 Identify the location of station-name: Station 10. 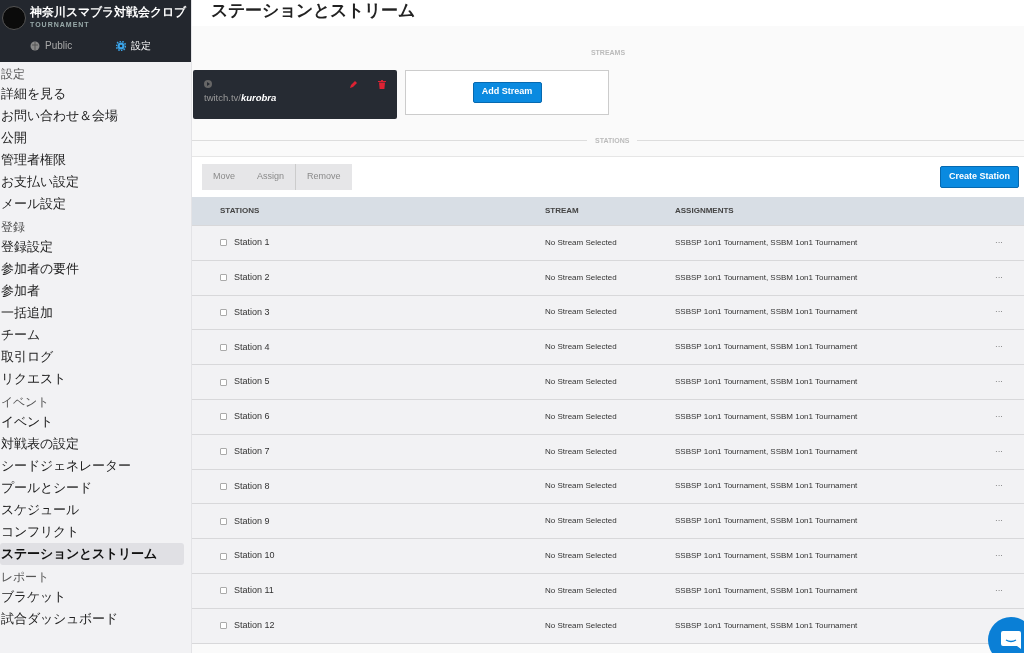
(254, 556).